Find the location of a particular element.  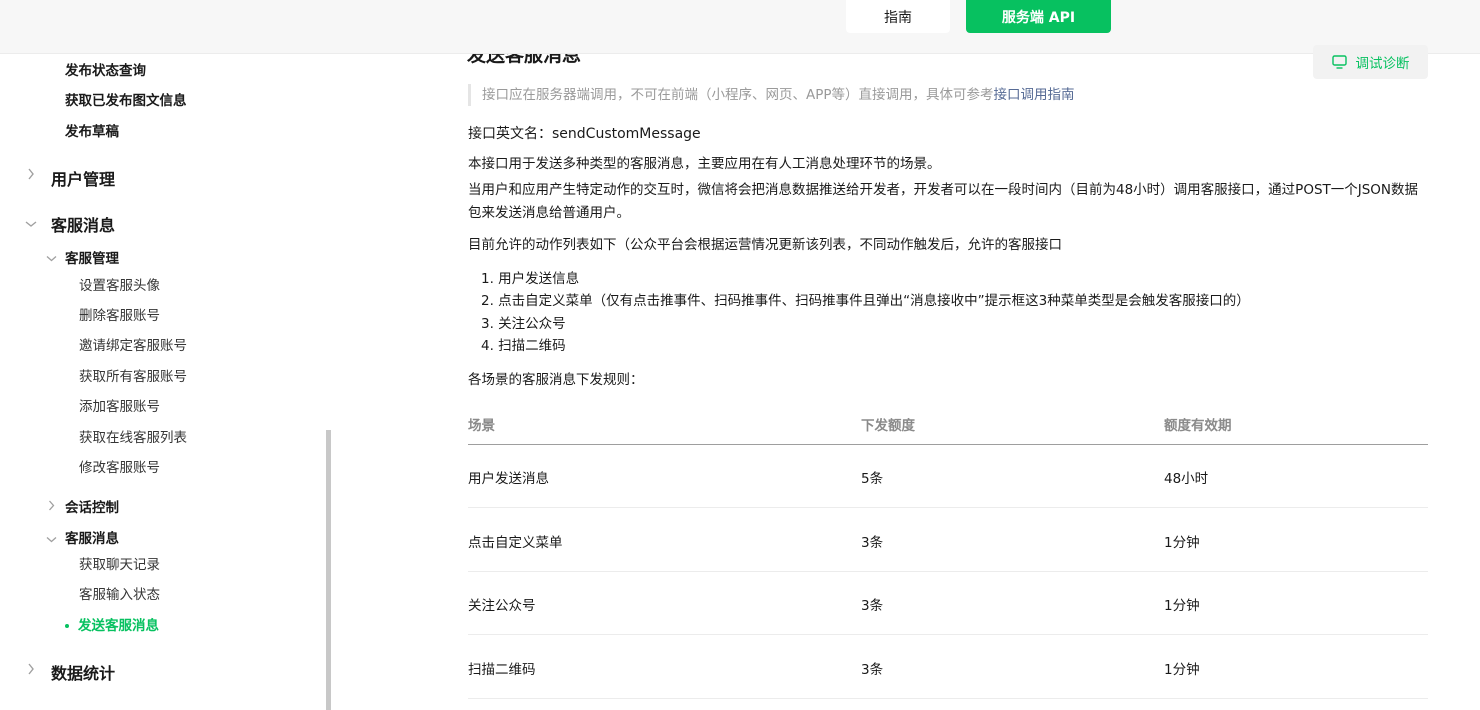

sidebar-item-typing-status: 客服输入状态 is located at coordinates (119, 593).